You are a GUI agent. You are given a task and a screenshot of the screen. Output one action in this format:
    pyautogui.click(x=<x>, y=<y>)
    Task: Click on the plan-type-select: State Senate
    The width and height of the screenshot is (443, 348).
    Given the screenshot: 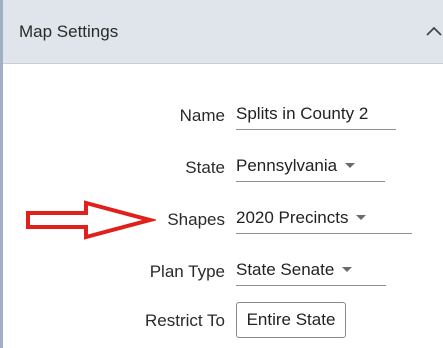 What is the action you would take?
    pyautogui.click(x=311, y=272)
    